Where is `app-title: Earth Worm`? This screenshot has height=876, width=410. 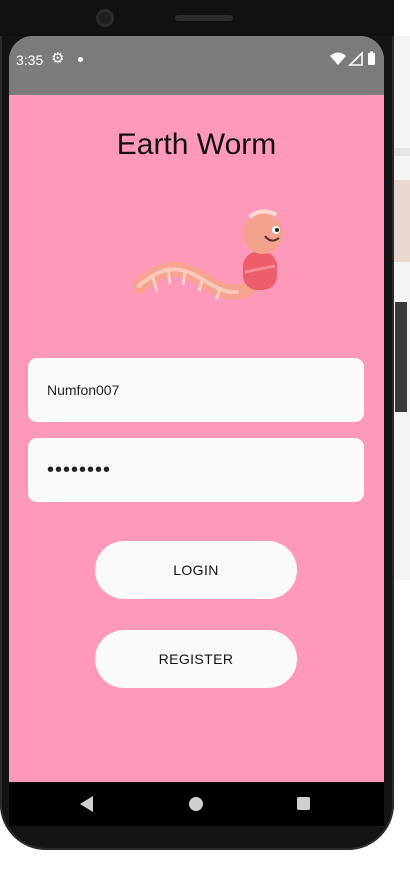
app-title: Earth Worm is located at coordinates (196, 144).